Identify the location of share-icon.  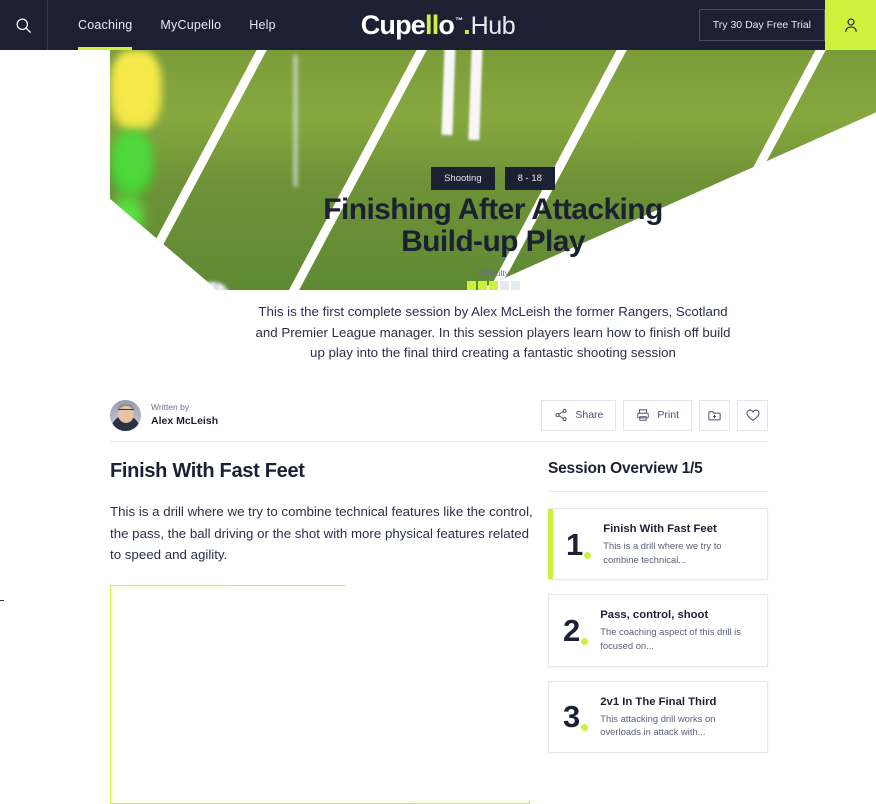
(561, 415).